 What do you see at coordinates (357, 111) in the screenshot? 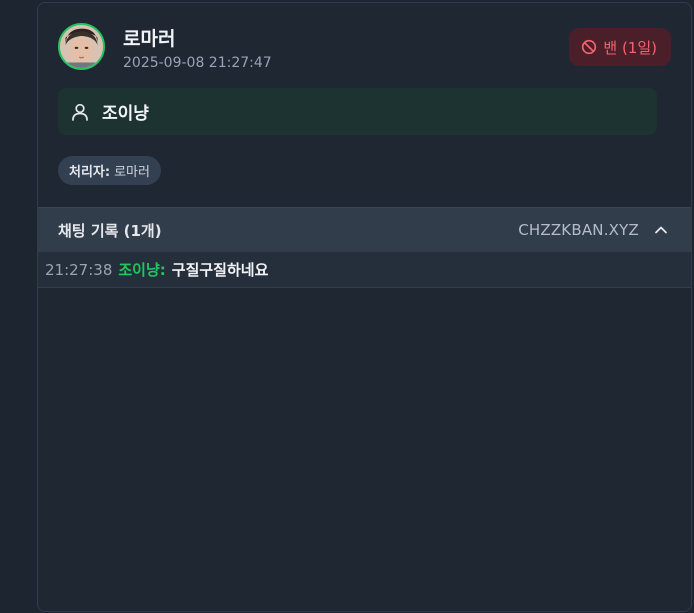
I see `banned-user-box: 조이냥` at bounding box center [357, 111].